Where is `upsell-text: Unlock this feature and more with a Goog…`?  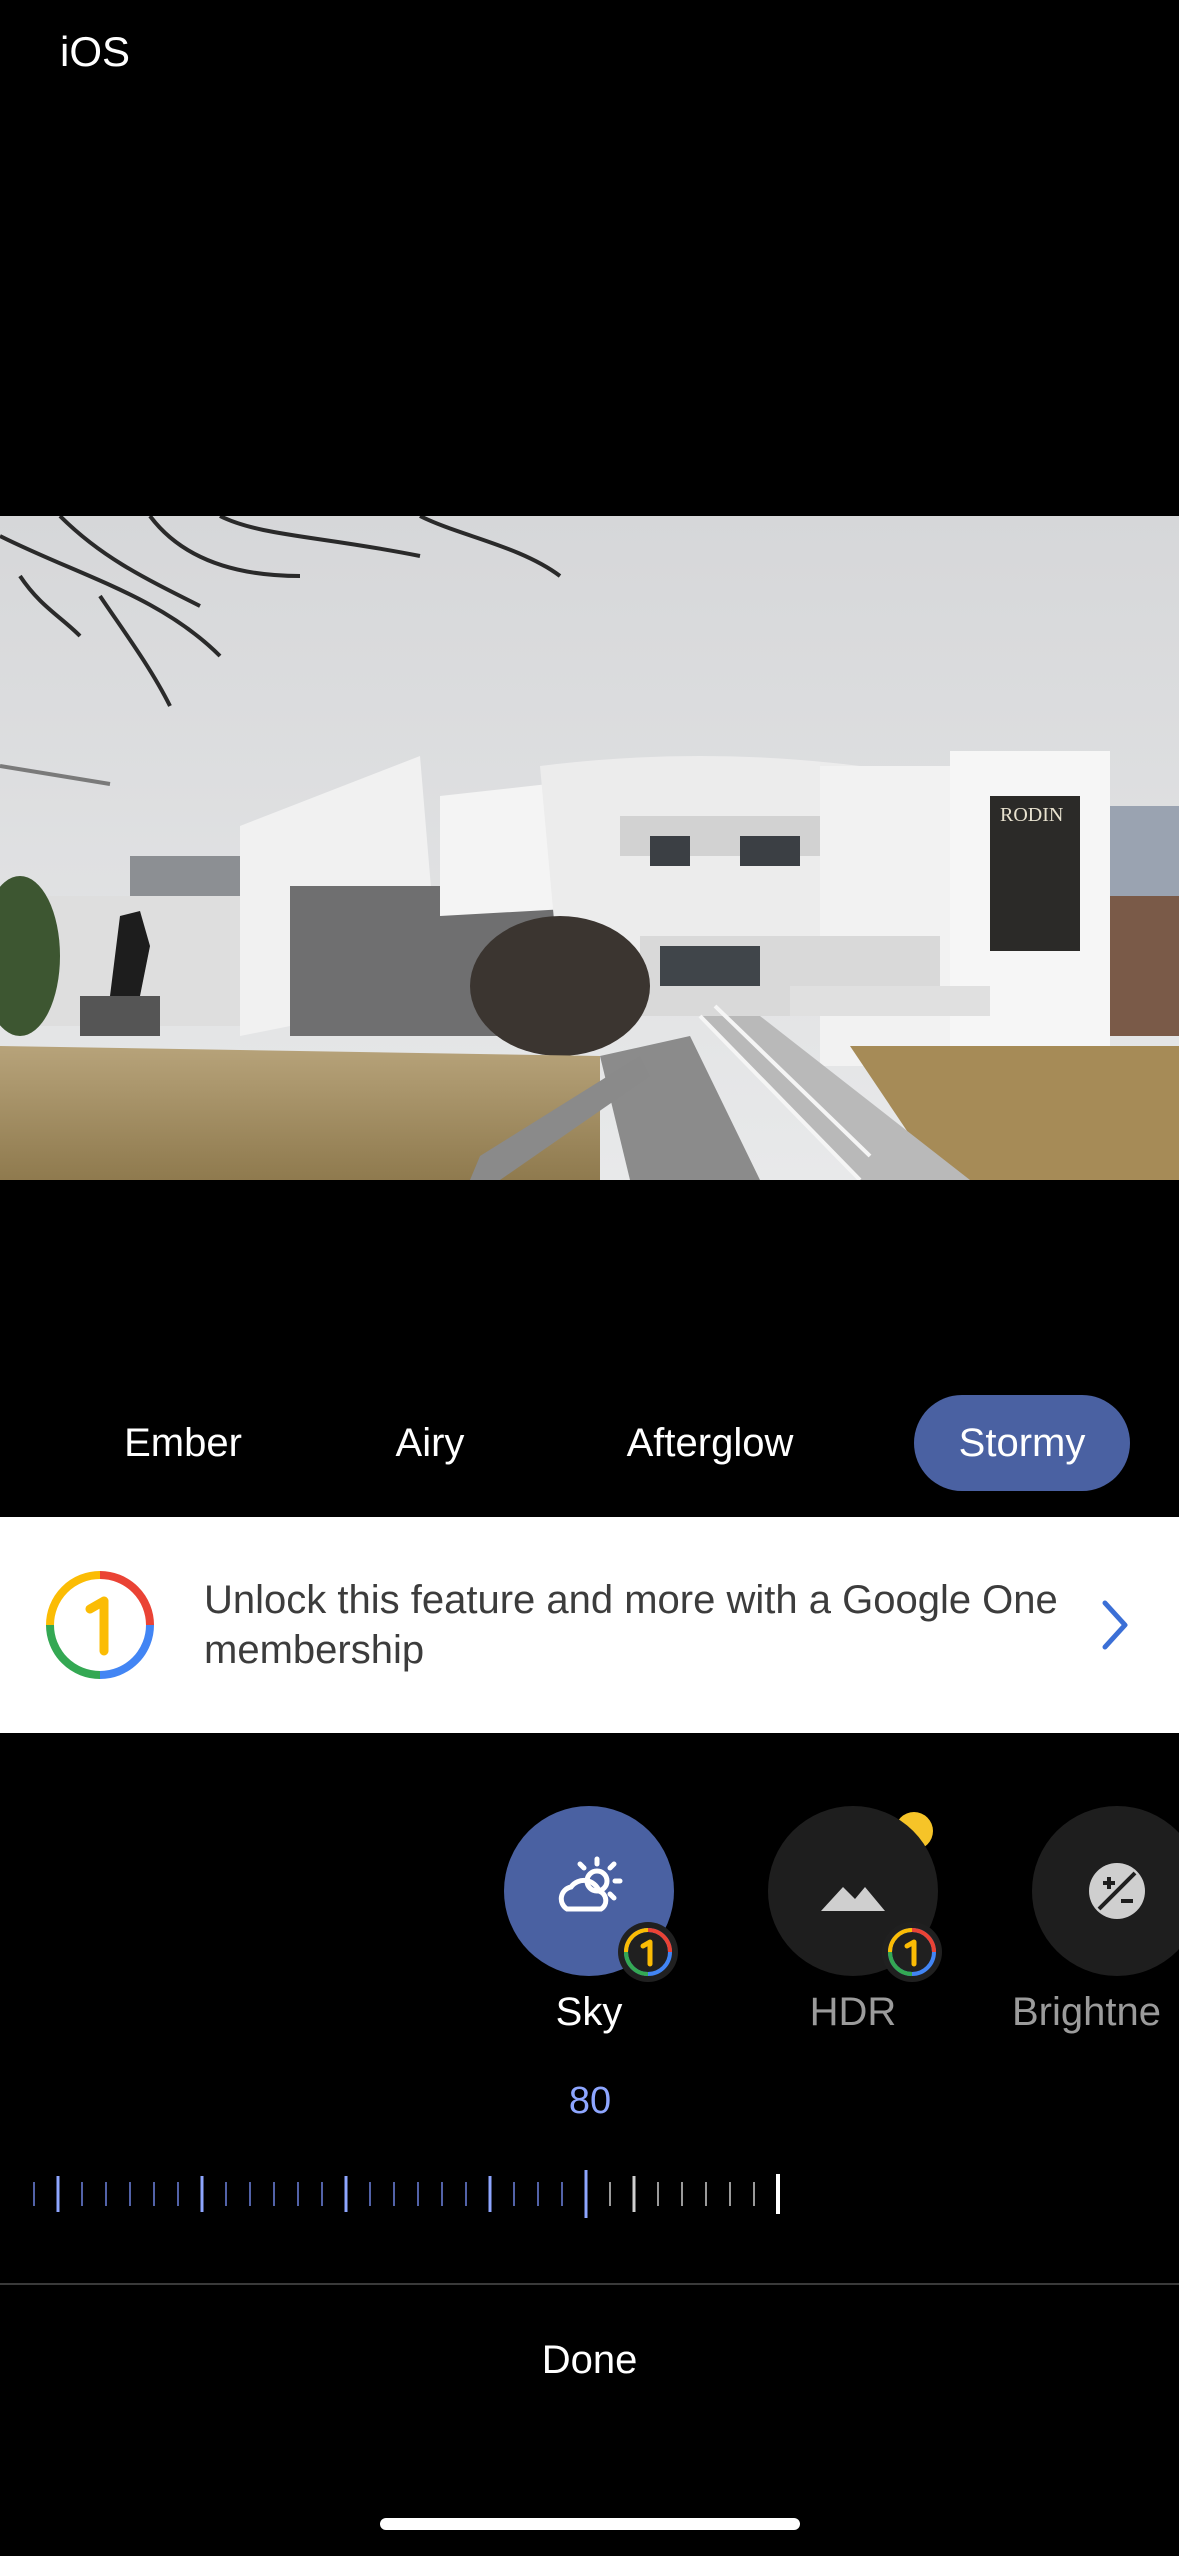
upsell-text: Unlock this feature and more with a Goog… is located at coordinates (631, 1625).